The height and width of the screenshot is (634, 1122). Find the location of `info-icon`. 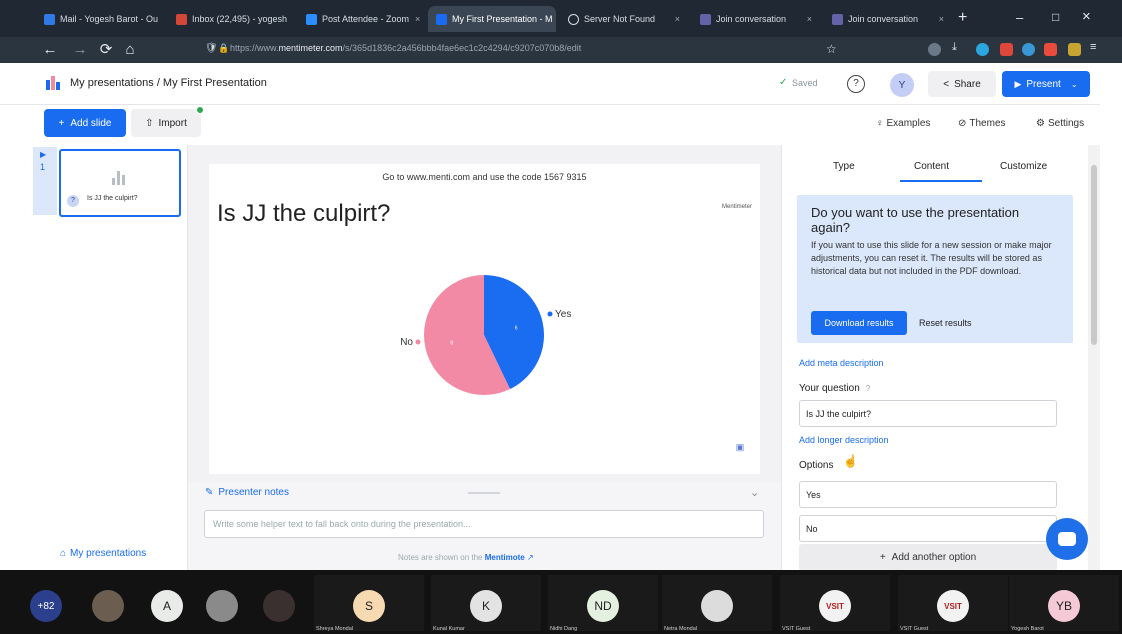

info-icon is located at coordinates (573, 19).